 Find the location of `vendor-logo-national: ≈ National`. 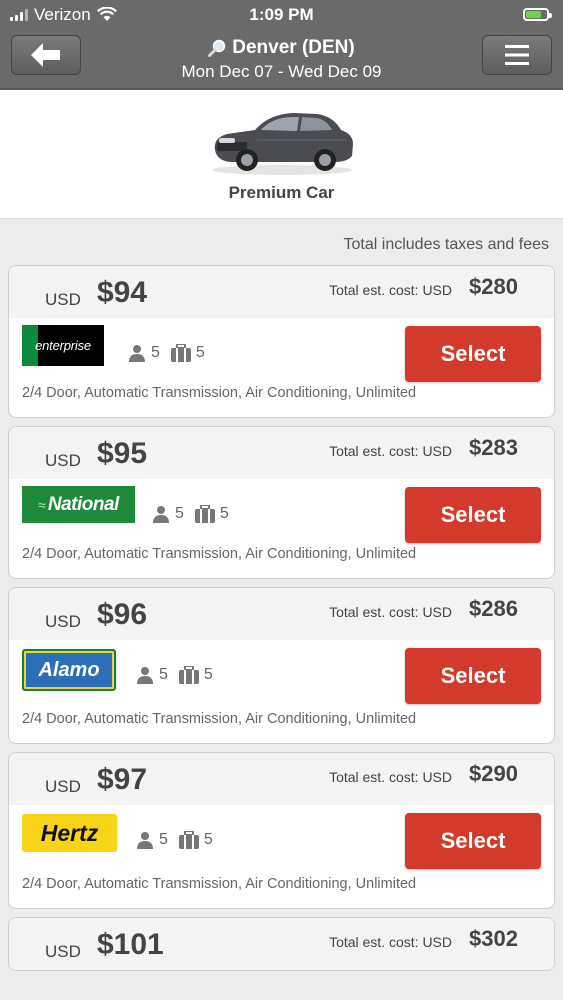

vendor-logo-national: ≈ National is located at coordinates (78, 504).